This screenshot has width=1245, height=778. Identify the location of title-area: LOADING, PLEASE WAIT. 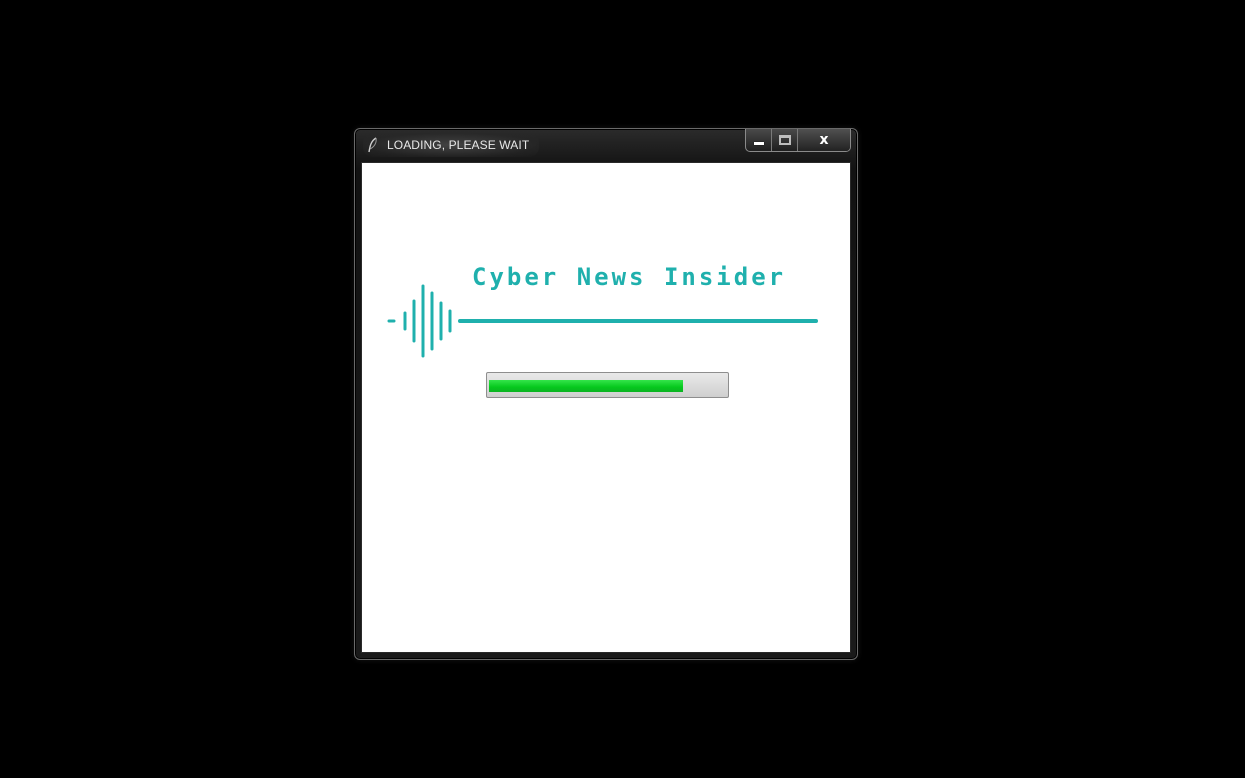
(451, 145).